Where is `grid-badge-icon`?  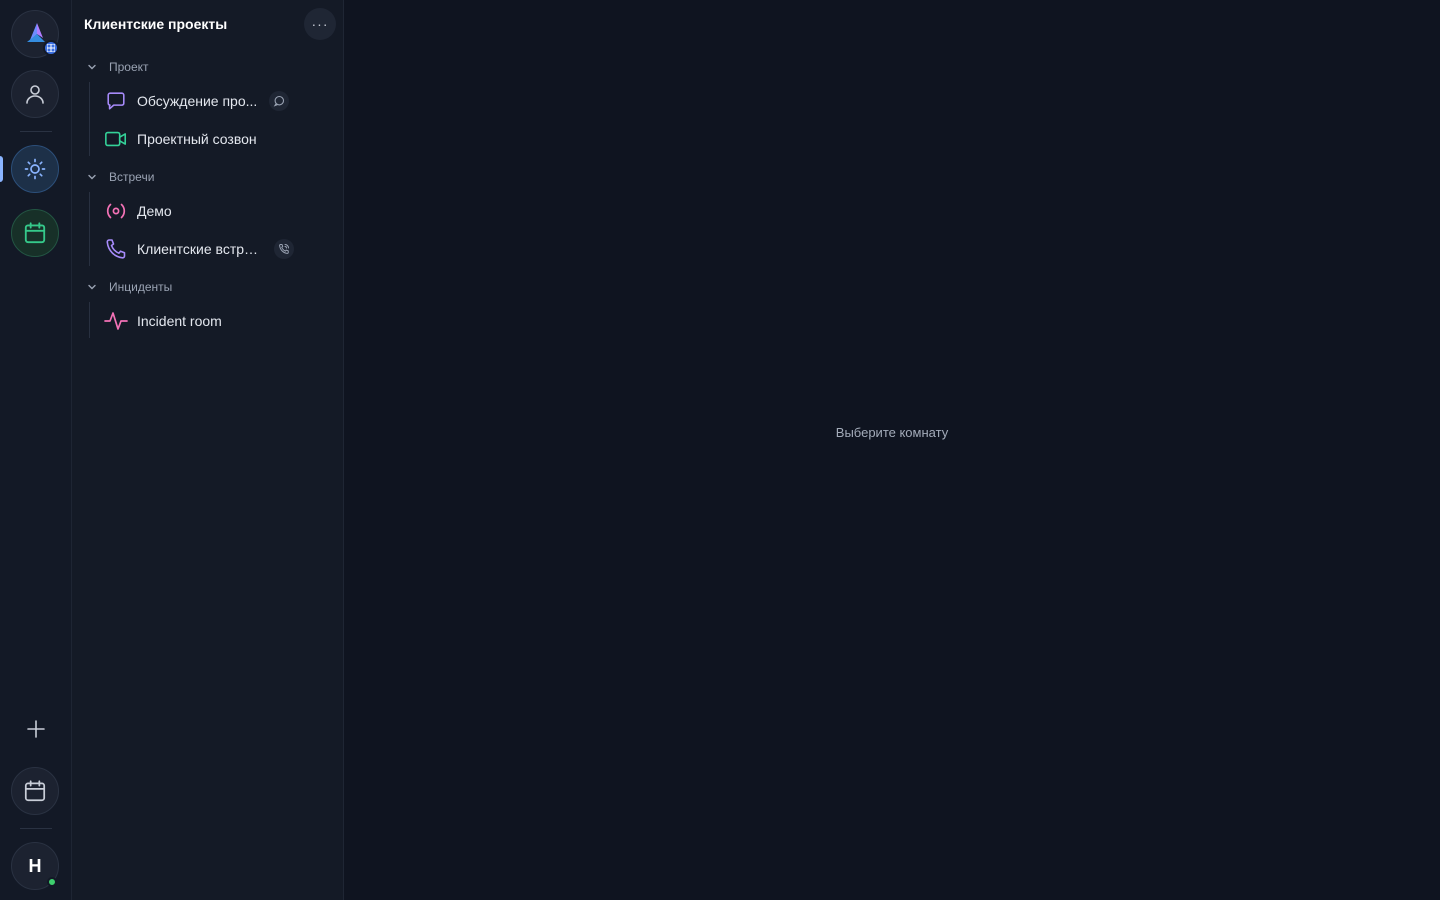 grid-badge-icon is located at coordinates (51, 48).